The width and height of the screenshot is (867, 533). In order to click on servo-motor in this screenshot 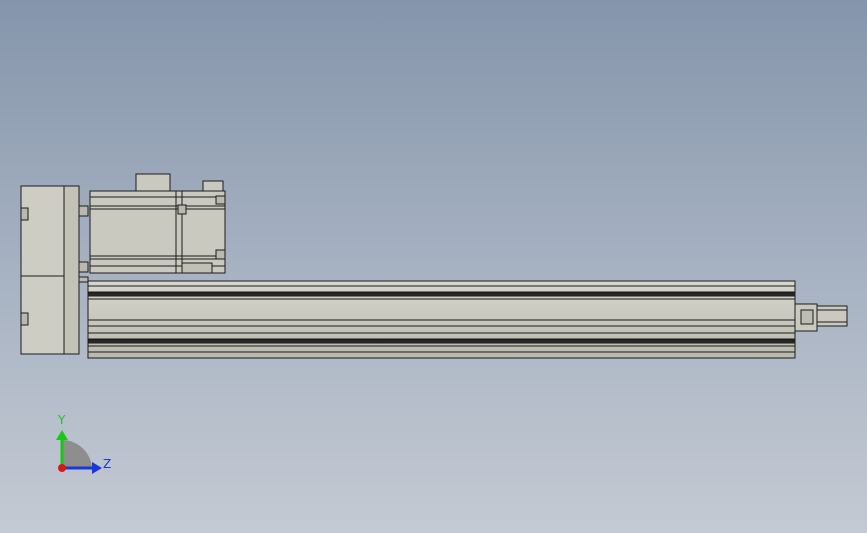, I will do `click(157, 223)`.